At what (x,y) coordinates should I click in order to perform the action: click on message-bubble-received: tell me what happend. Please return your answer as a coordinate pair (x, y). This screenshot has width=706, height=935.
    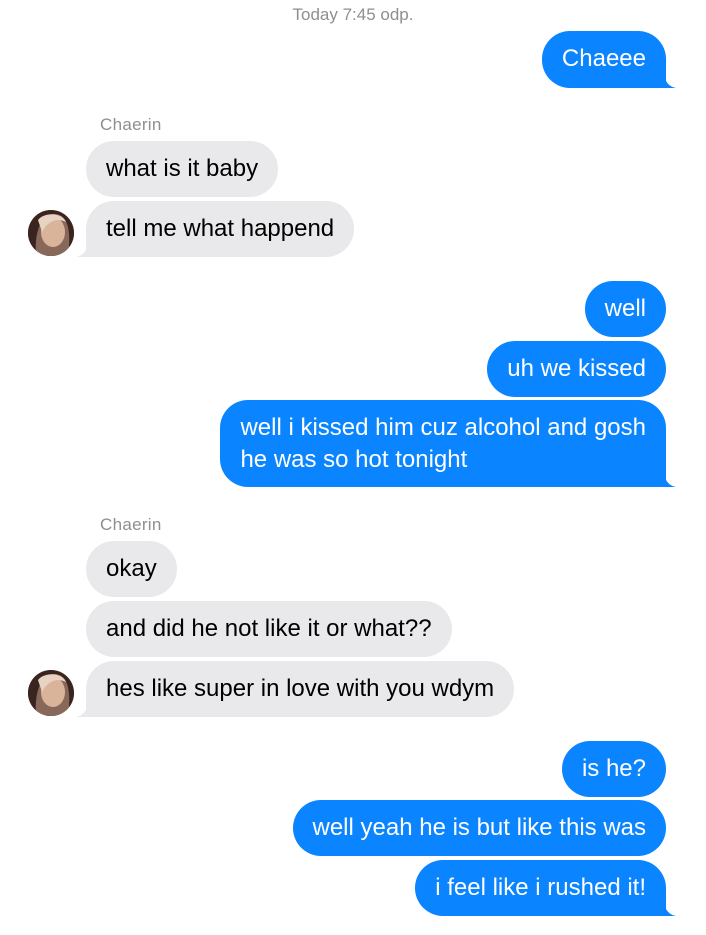
    Looking at the image, I should click on (215, 229).